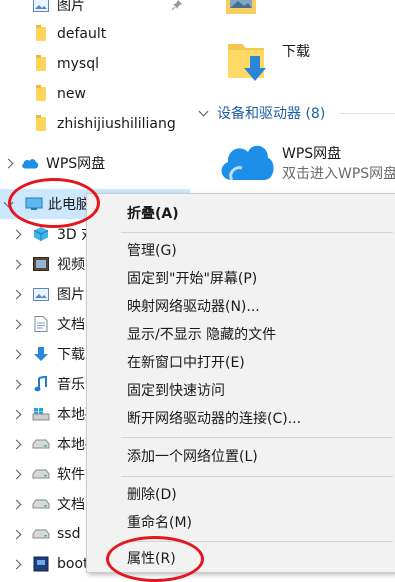 The image size is (395, 582). I want to click on menu-item-properties: 属性(R), so click(241, 558).